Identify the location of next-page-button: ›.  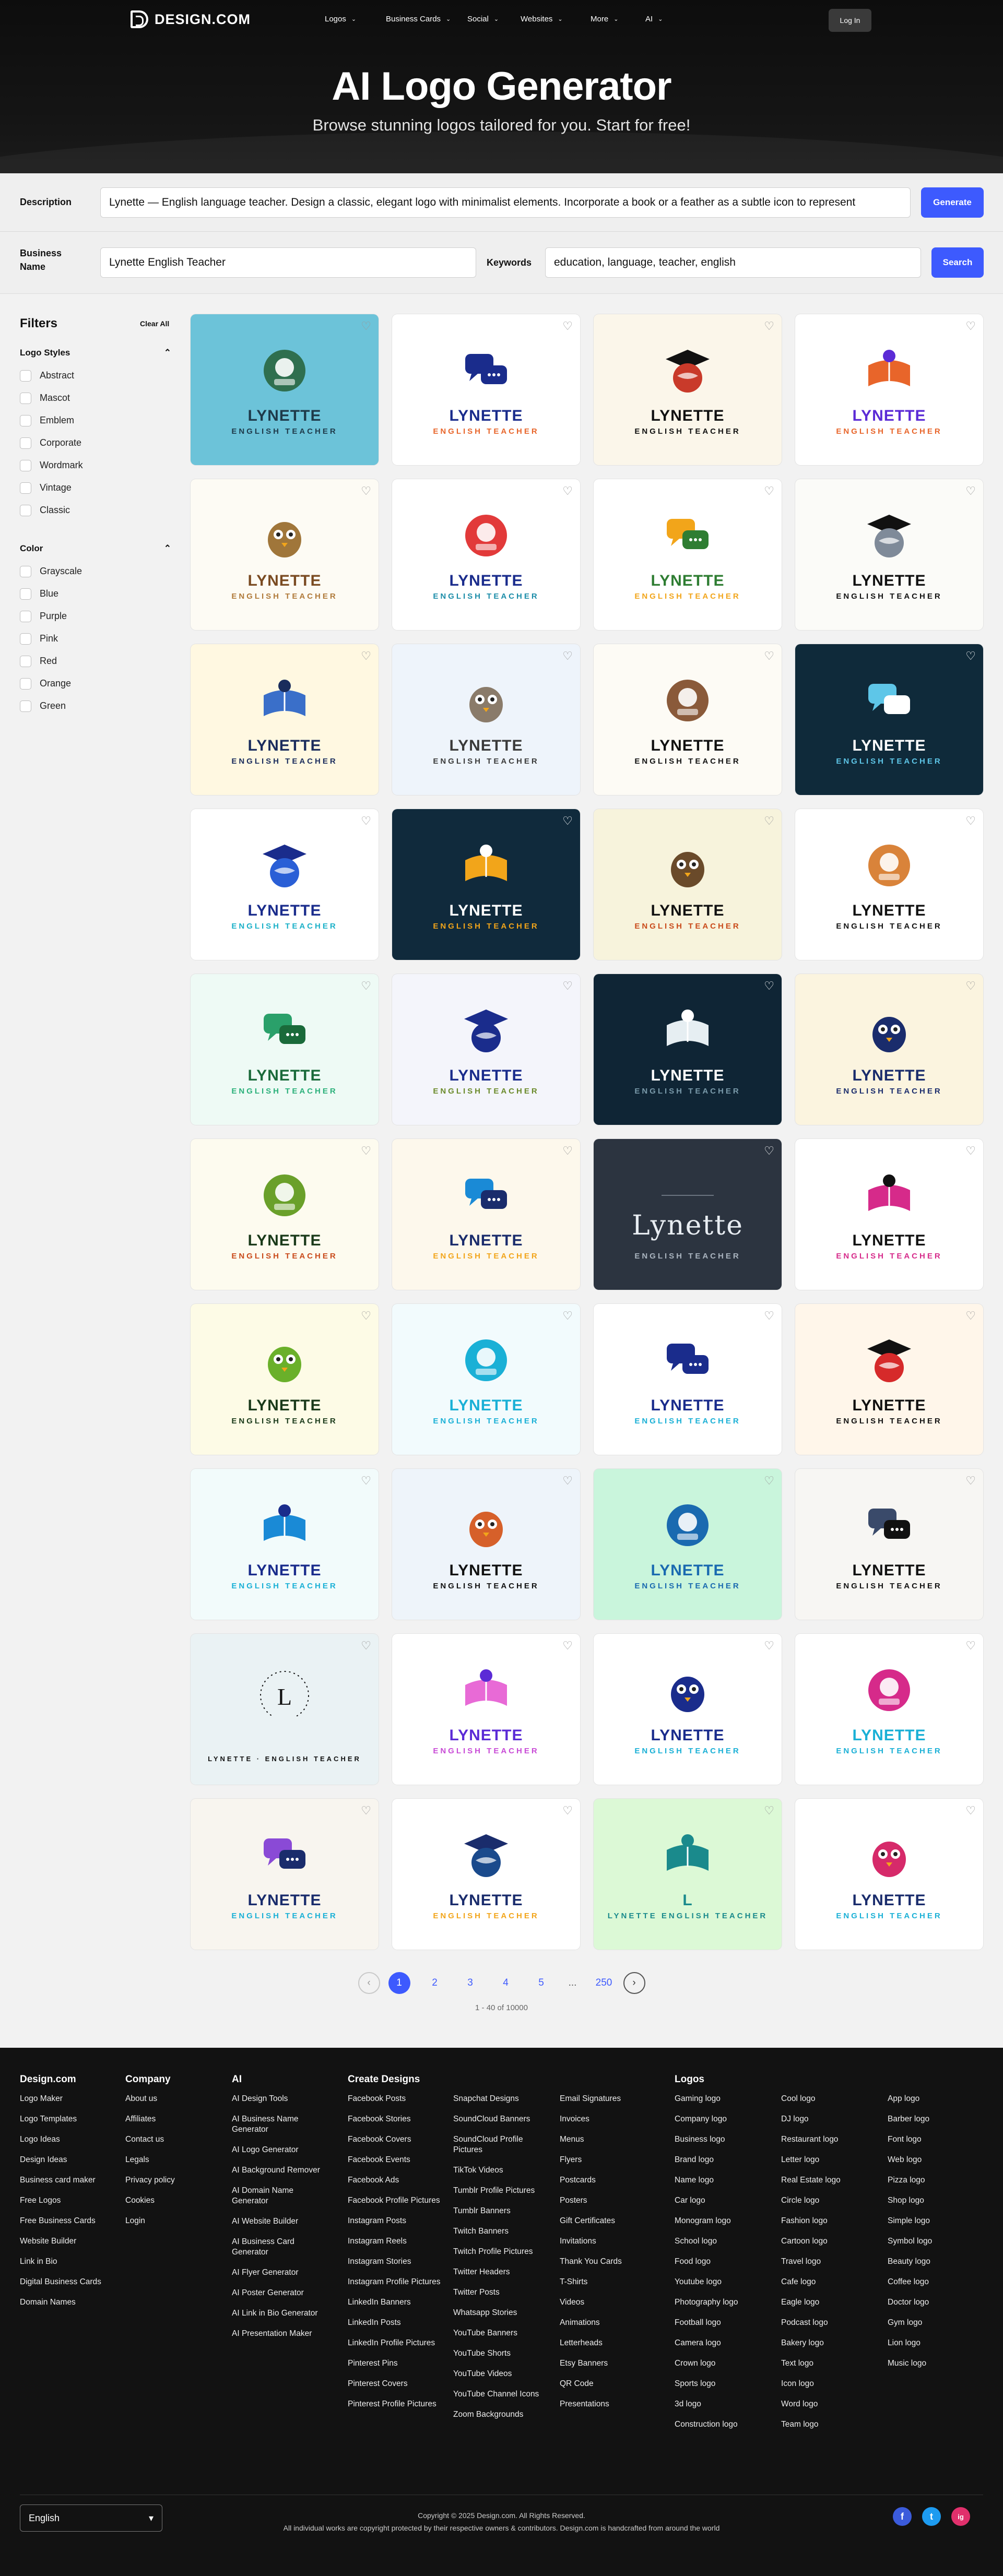
(634, 1983).